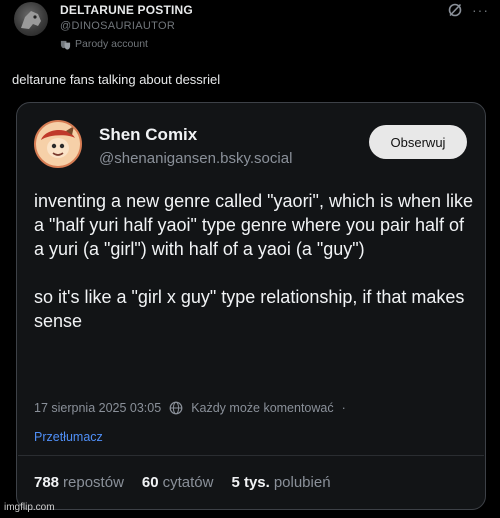 The width and height of the screenshot is (500, 518). What do you see at coordinates (150, 482) in the screenshot?
I see `quotes-count: 60` at bounding box center [150, 482].